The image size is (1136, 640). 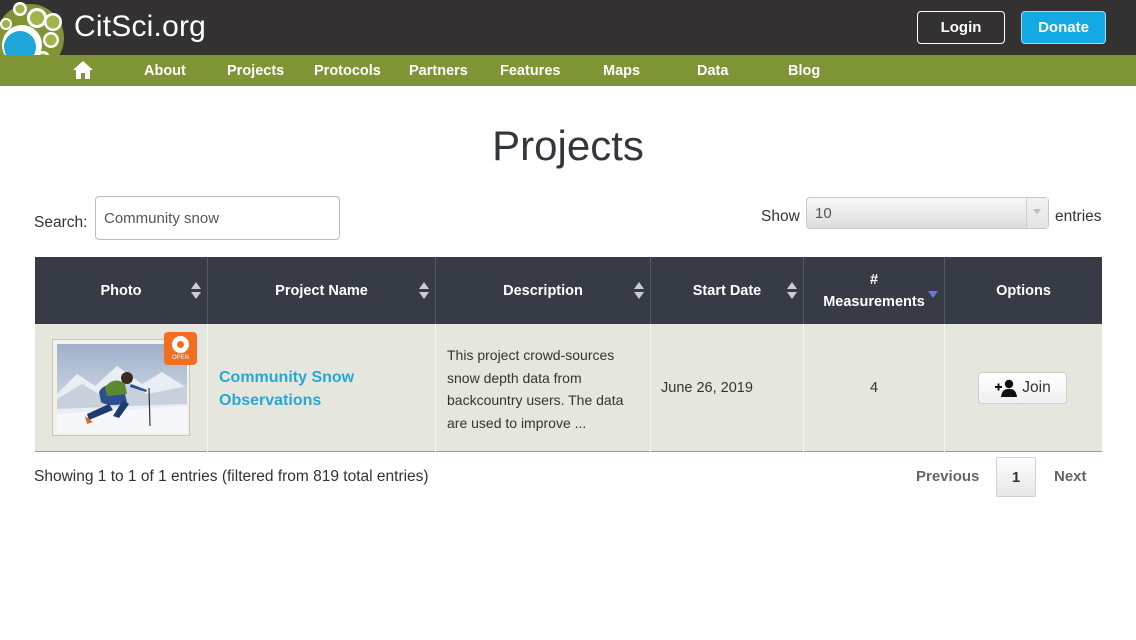 I want to click on nav-protocols: Protocols, so click(x=347, y=71).